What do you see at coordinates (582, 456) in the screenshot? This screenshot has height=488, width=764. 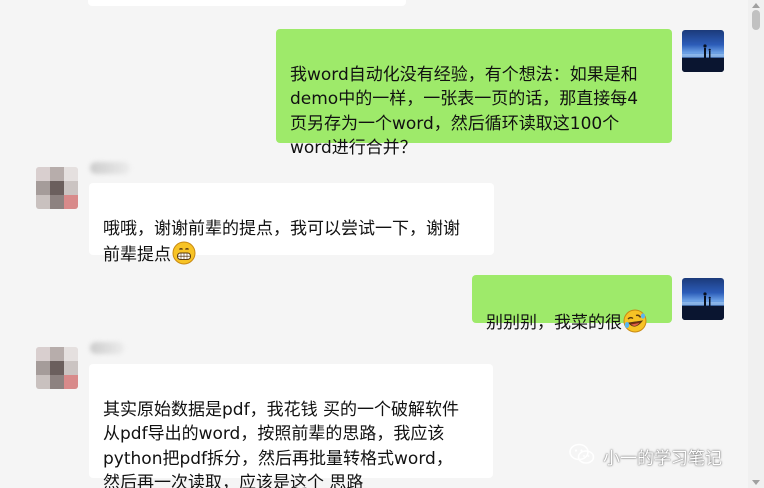 I see `wechat-icon` at bounding box center [582, 456].